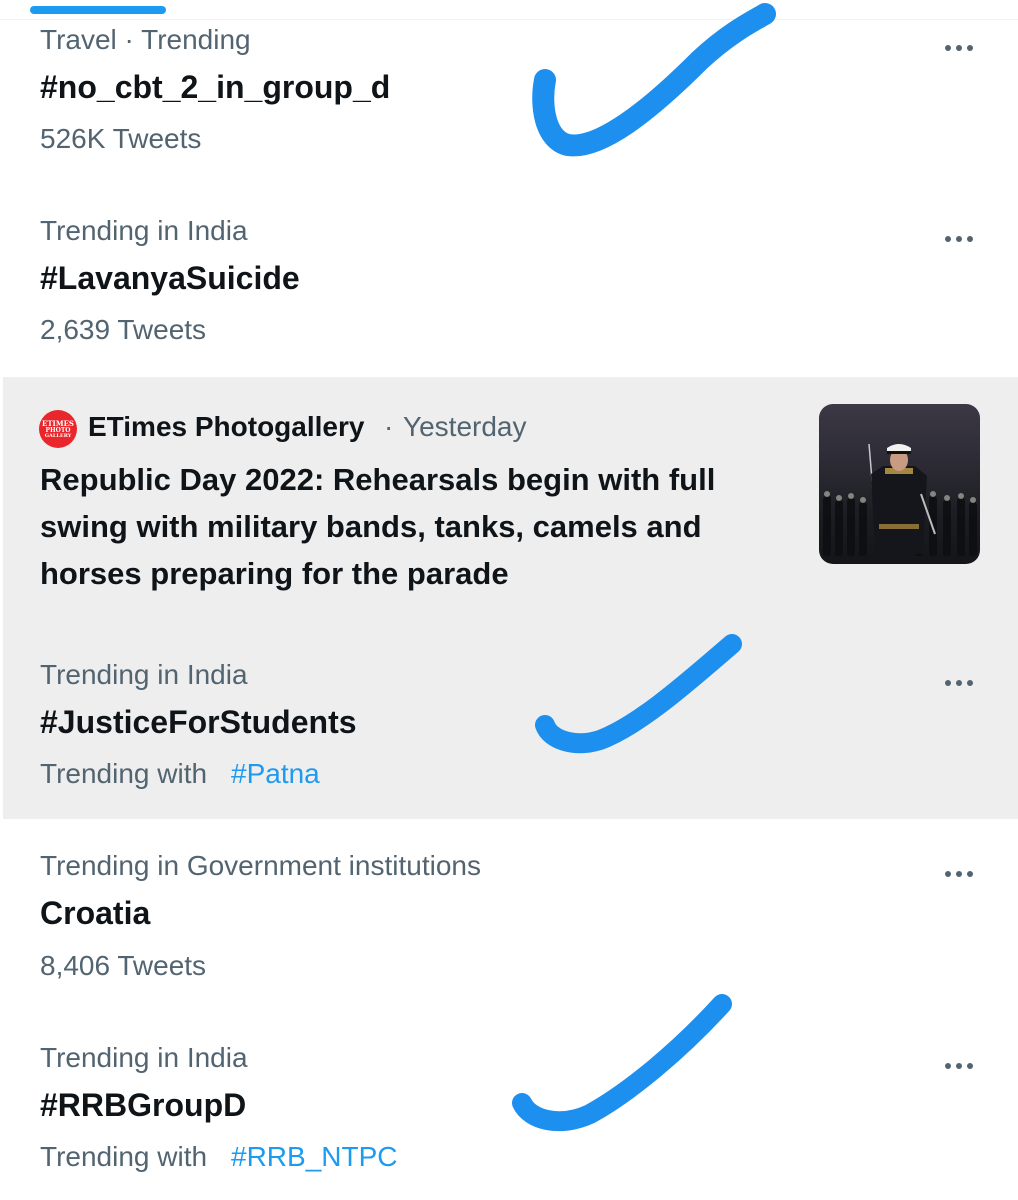 Image resolution: width=1018 pixels, height=1200 pixels. Describe the element at coordinates (275, 774) in the screenshot. I see `trend-with-hashtag: #Patna` at that location.